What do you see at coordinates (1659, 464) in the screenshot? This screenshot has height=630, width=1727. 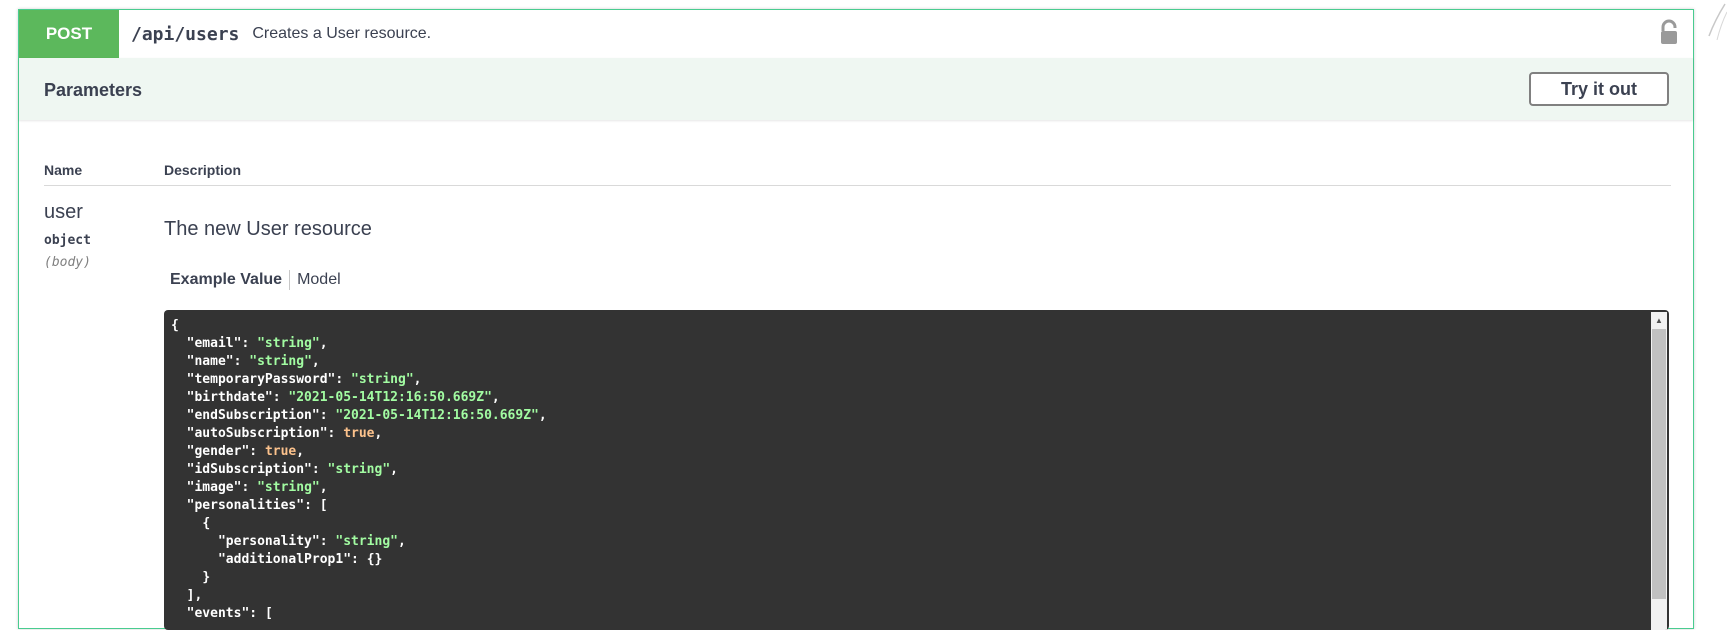 I see `scrollbar-thumb` at bounding box center [1659, 464].